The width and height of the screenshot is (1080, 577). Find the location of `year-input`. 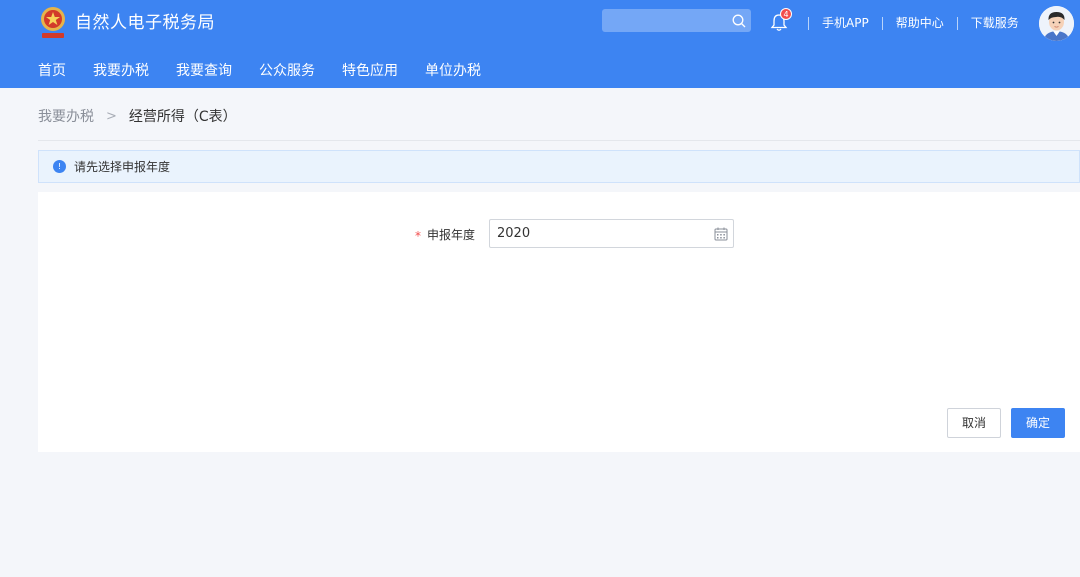

year-input is located at coordinates (597, 233).